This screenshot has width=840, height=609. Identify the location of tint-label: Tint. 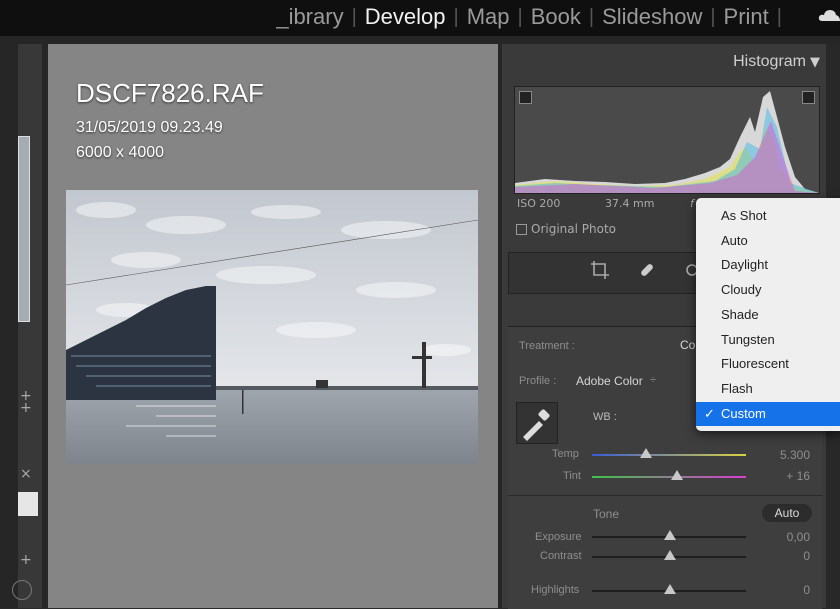
(572, 476).